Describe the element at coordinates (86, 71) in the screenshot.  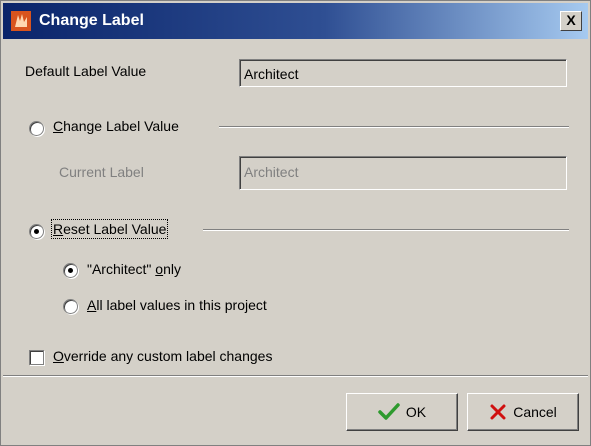
I see `default-label-value-label: Default Label Value` at that location.